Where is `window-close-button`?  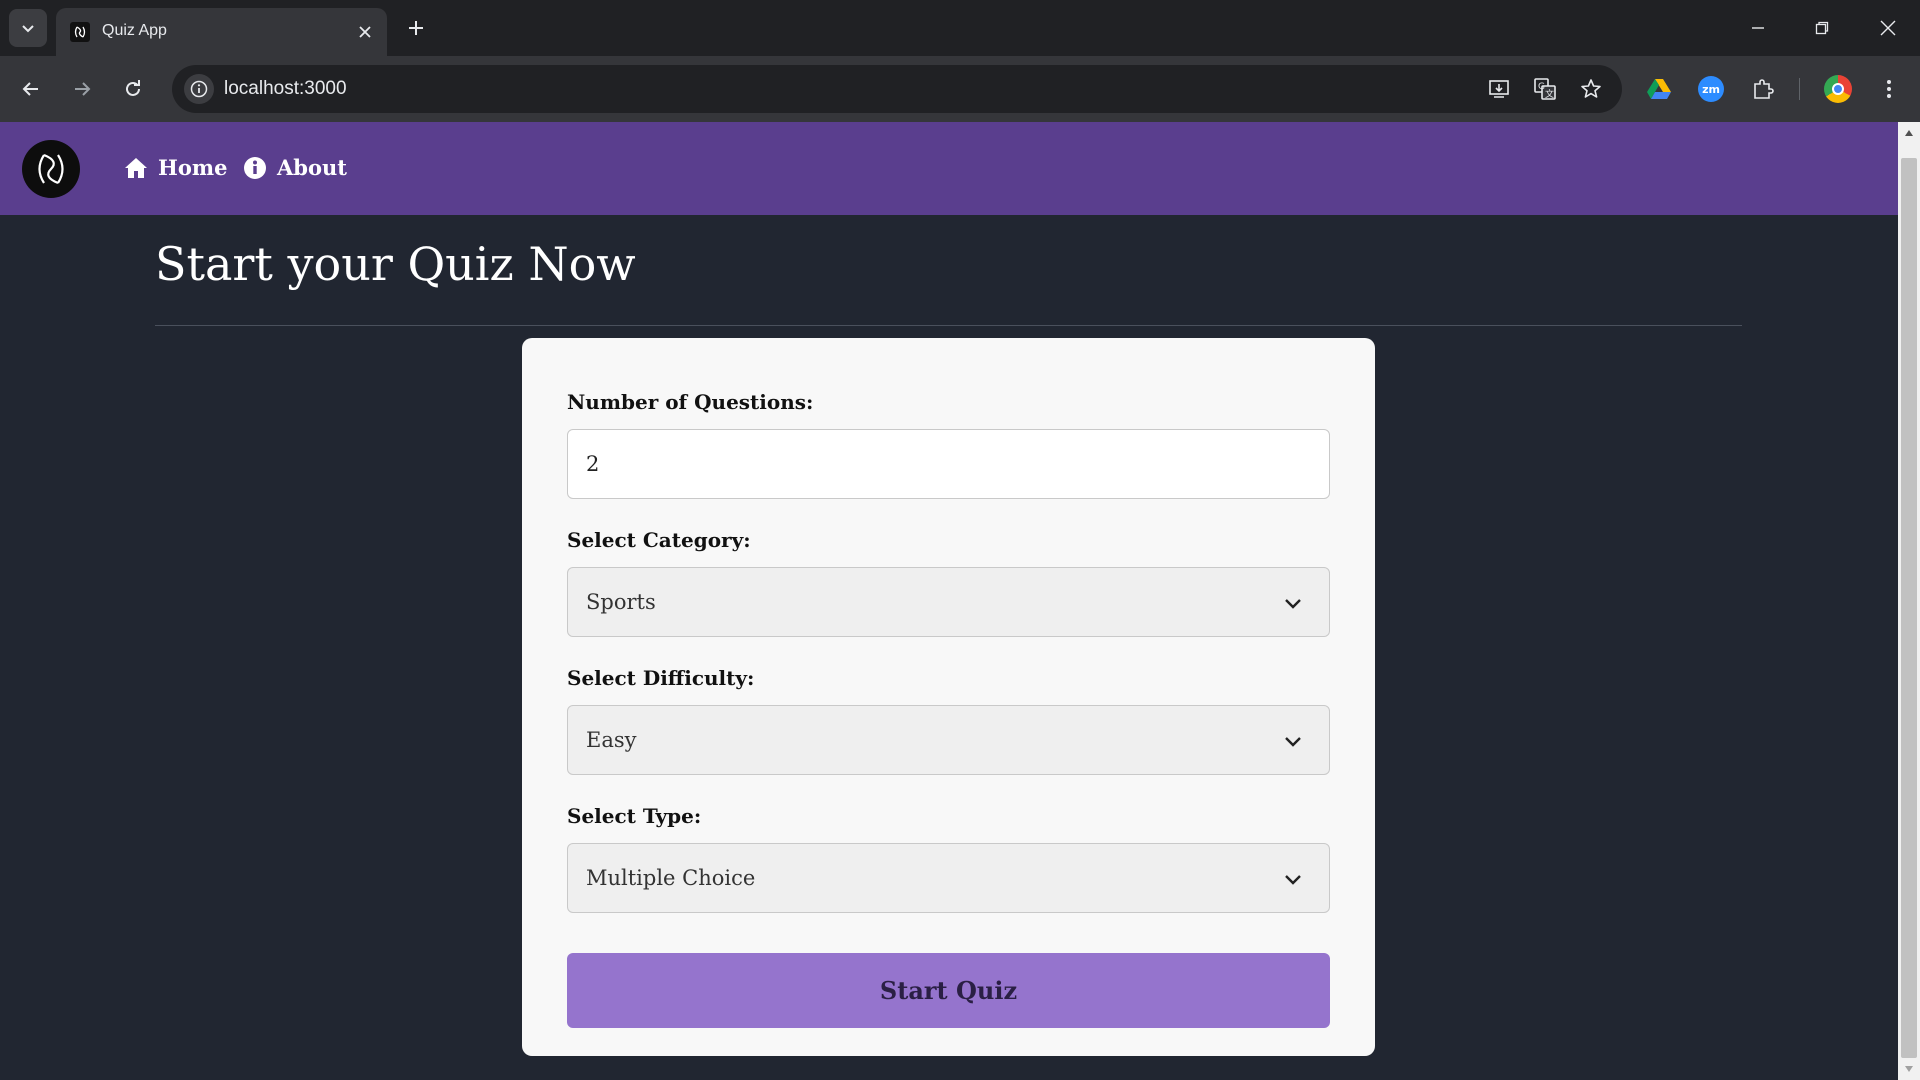
window-close-button is located at coordinates (1888, 28).